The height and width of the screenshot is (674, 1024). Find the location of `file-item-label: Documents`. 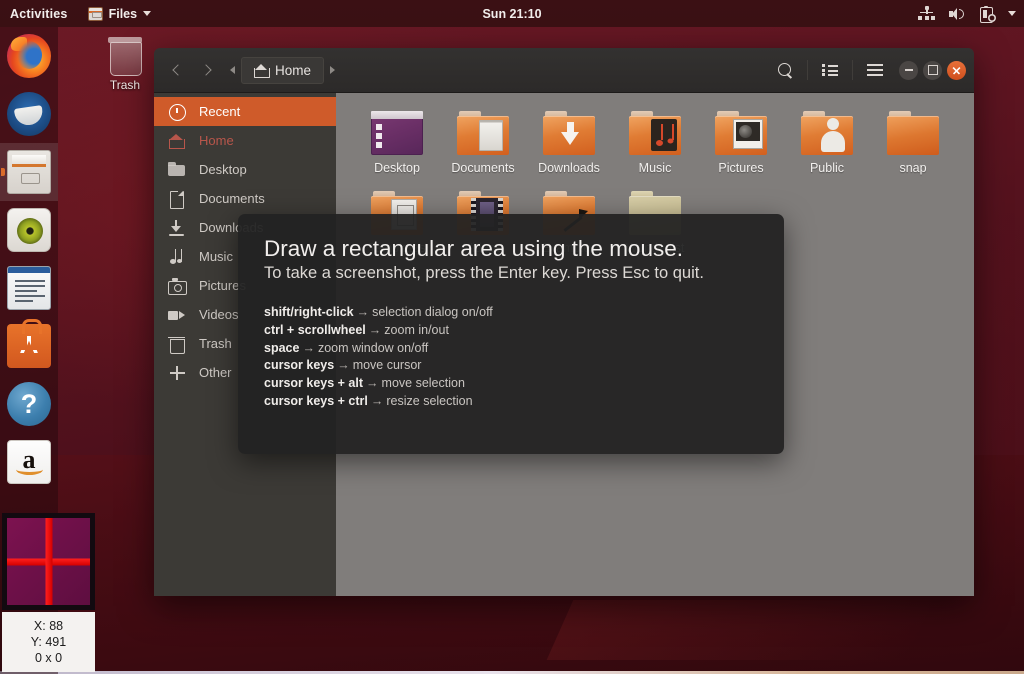

file-item-label: Documents is located at coordinates (483, 168).